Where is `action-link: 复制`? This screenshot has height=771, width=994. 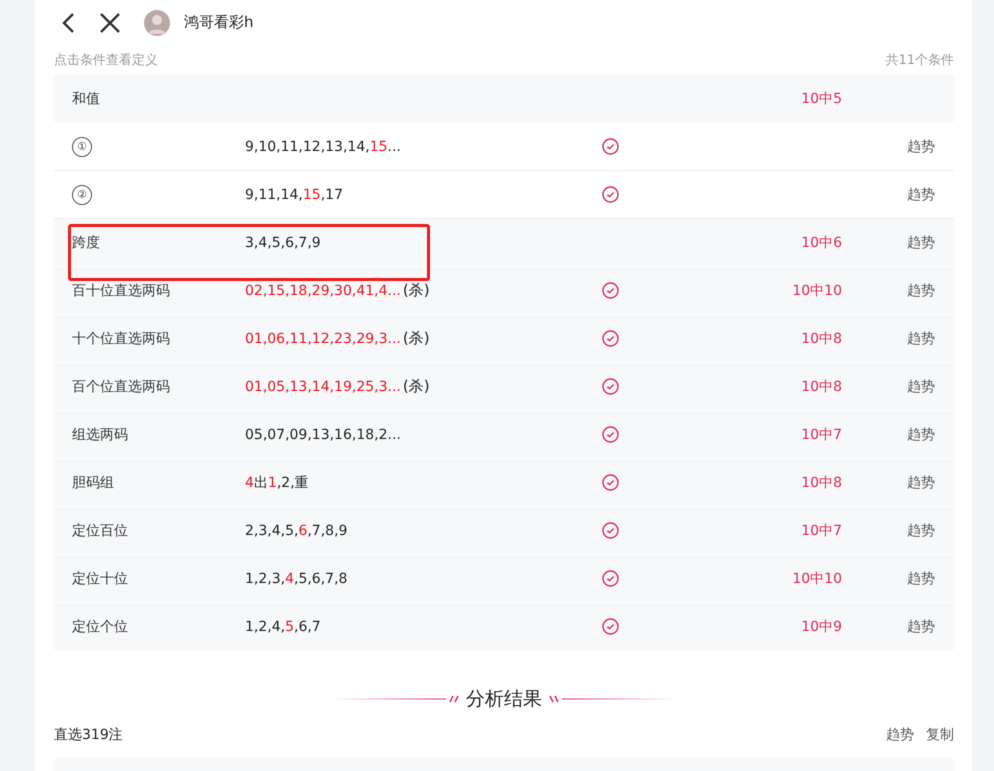 action-link: 复制 is located at coordinates (940, 735).